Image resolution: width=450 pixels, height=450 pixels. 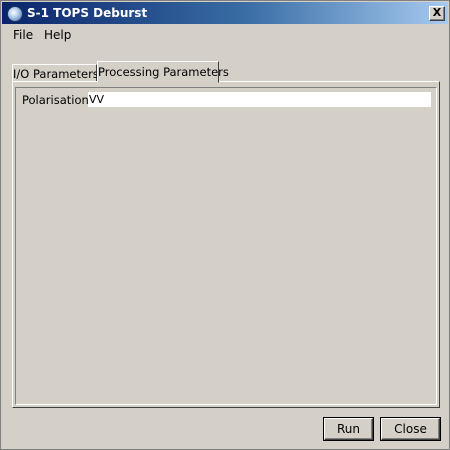 I want to click on window-title: S-1 TOPS Deburst, so click(x=87, y=13).